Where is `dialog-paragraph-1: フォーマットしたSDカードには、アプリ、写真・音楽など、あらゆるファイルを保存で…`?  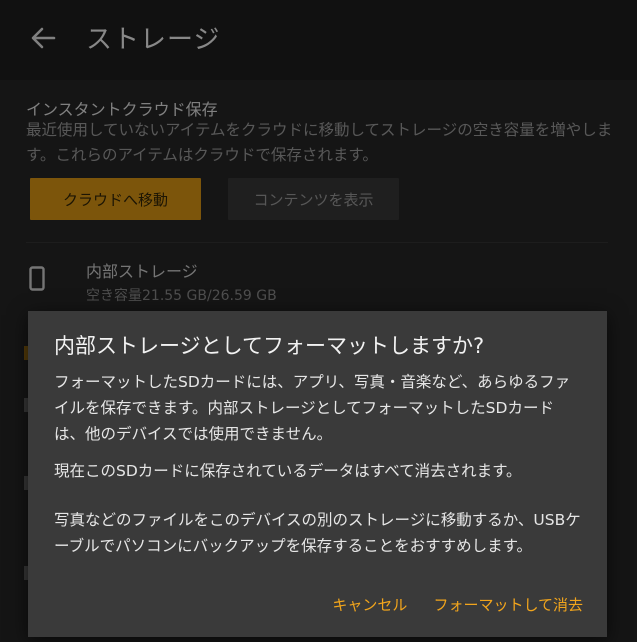
dialog-paragraph-1: フォーマットしたSDカードには、アプリ、写真・音楽など、あらゆるファイルを保存で… is located at coordinates (312, 408).